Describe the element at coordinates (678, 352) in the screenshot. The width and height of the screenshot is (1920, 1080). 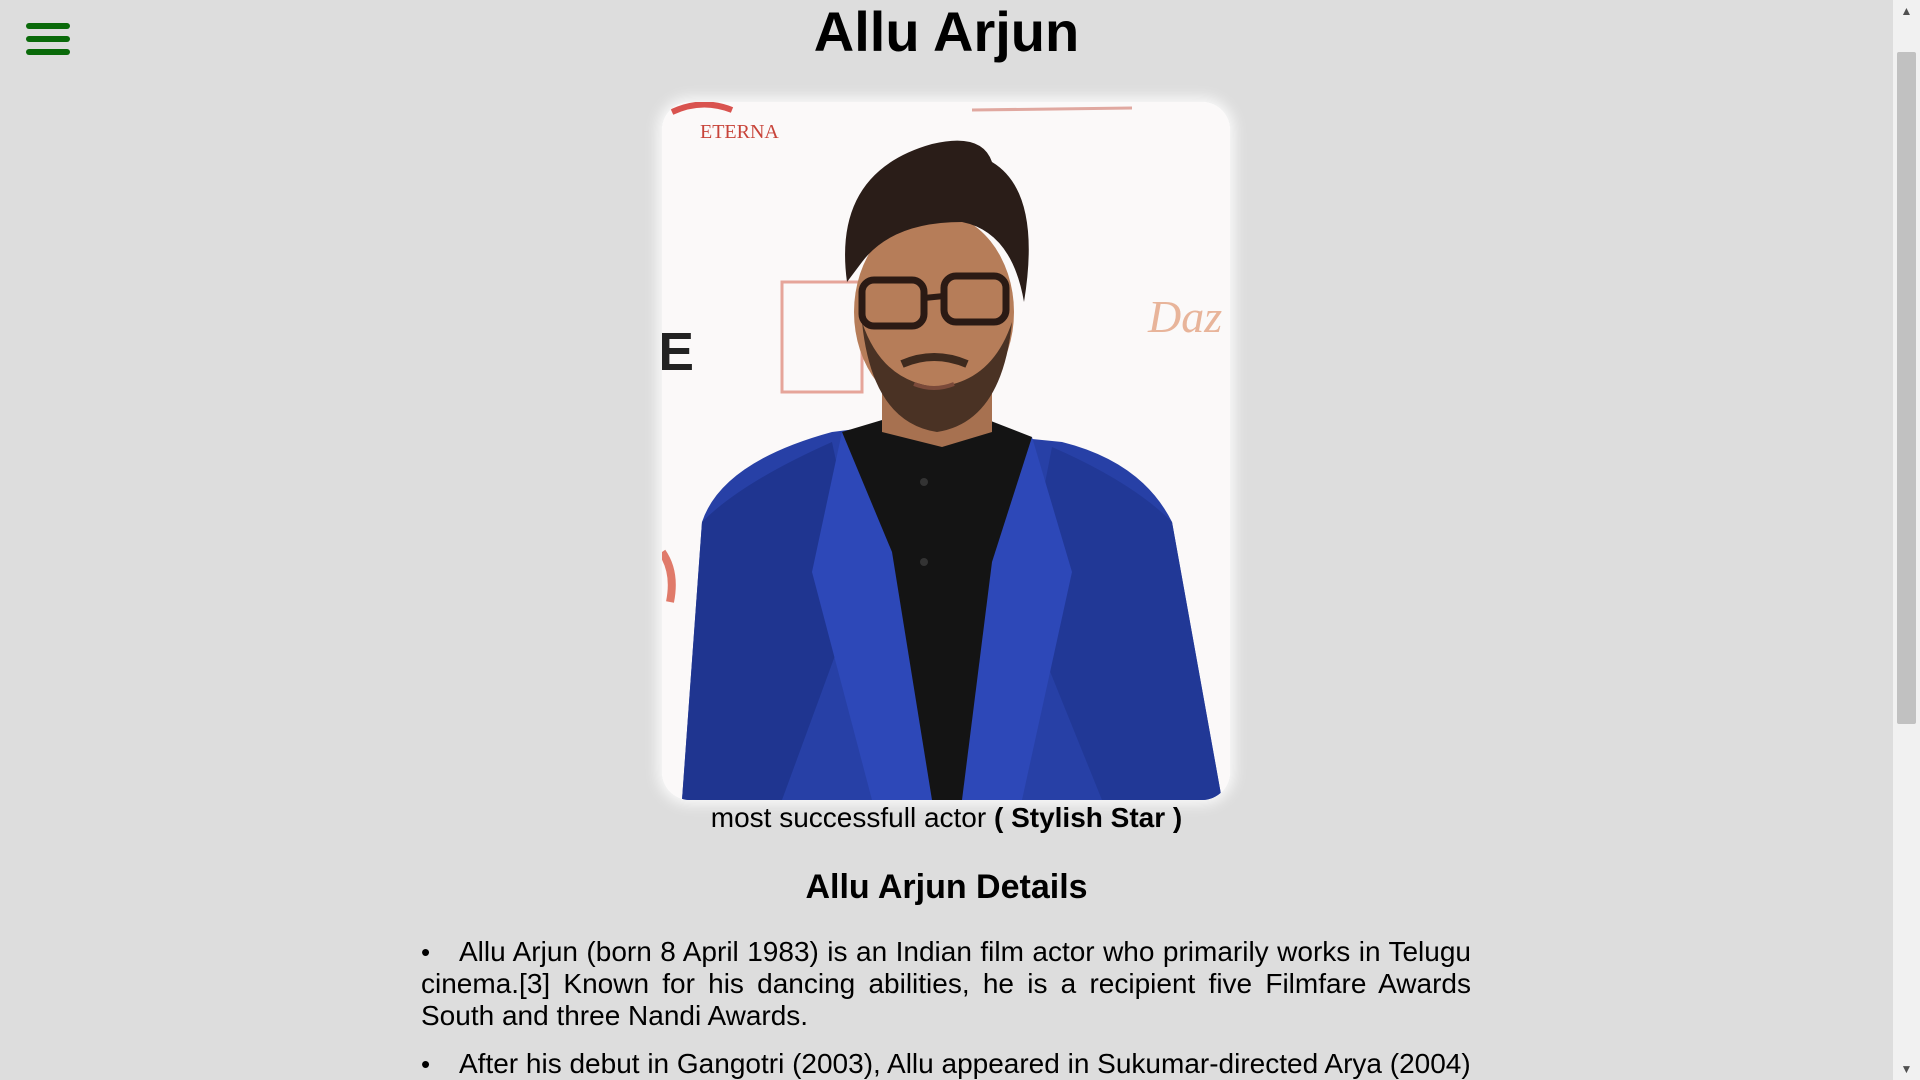
I see `backdrop-text-left: E` at that location.